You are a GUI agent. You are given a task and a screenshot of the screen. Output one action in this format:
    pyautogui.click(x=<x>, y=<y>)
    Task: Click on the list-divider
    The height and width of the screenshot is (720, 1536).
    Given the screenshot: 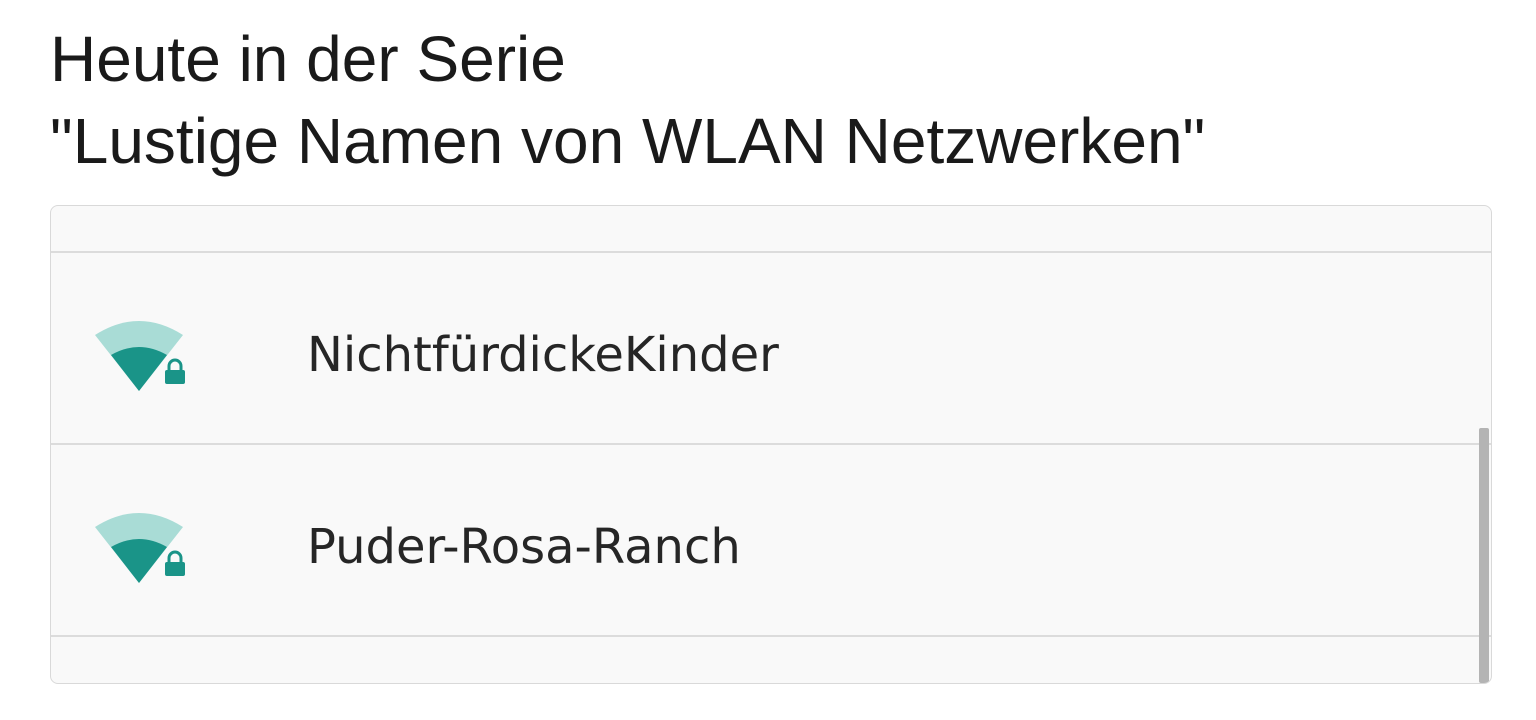 What is the action you would take?
    pyautogui.click(x=771, y=636)
    